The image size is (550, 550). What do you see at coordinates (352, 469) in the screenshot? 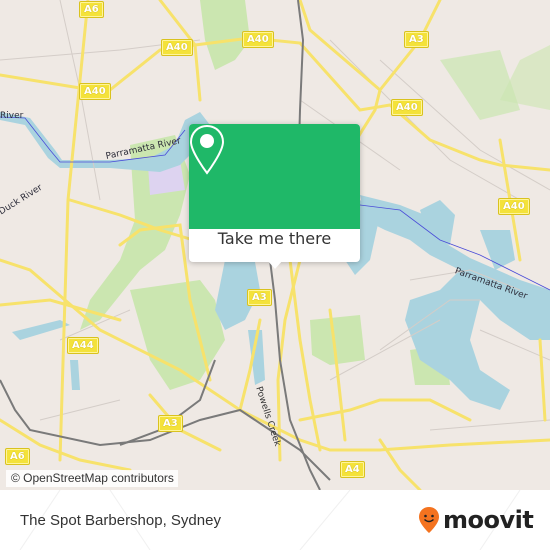
I see `road-shield-a4: A4` at bounding box center [352, 469].